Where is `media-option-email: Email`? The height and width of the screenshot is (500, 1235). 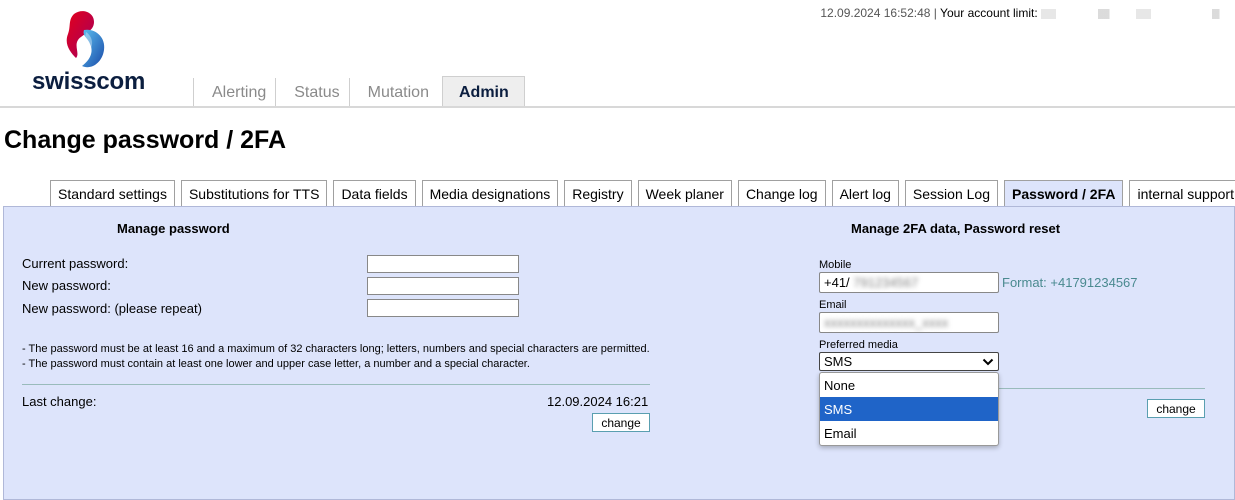
media-option-email: Email is located at coordinates (909, 433).